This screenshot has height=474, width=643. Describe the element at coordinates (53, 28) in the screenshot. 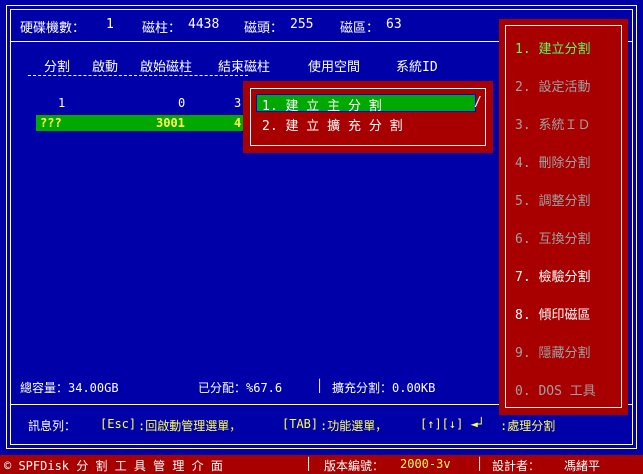

I see `disk-count-label: 硬碟機數：` at that location.